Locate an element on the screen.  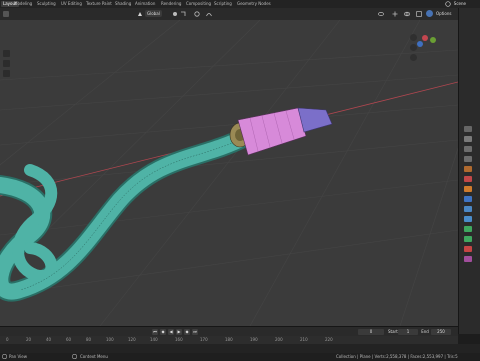
physics-icon is located at coordinates (468, 219).